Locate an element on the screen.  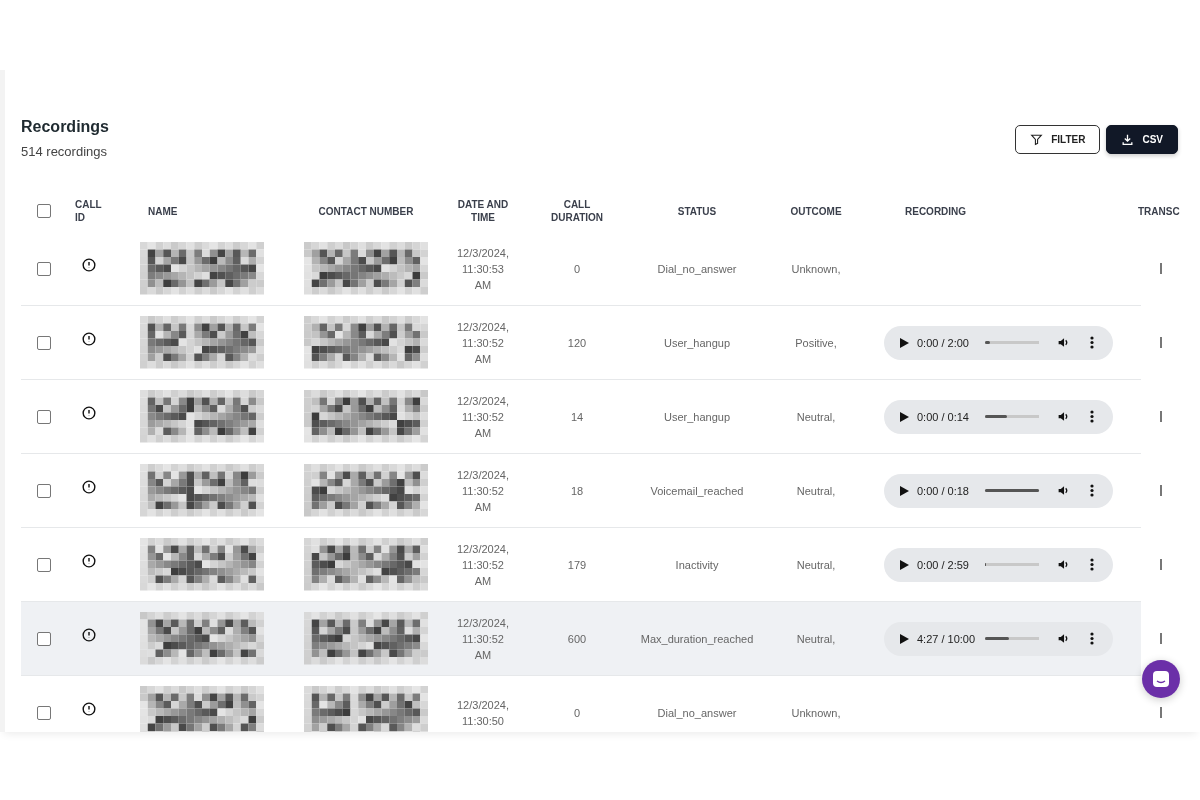
call-status: Voicemail_reached is located at coordinates (697, 491).